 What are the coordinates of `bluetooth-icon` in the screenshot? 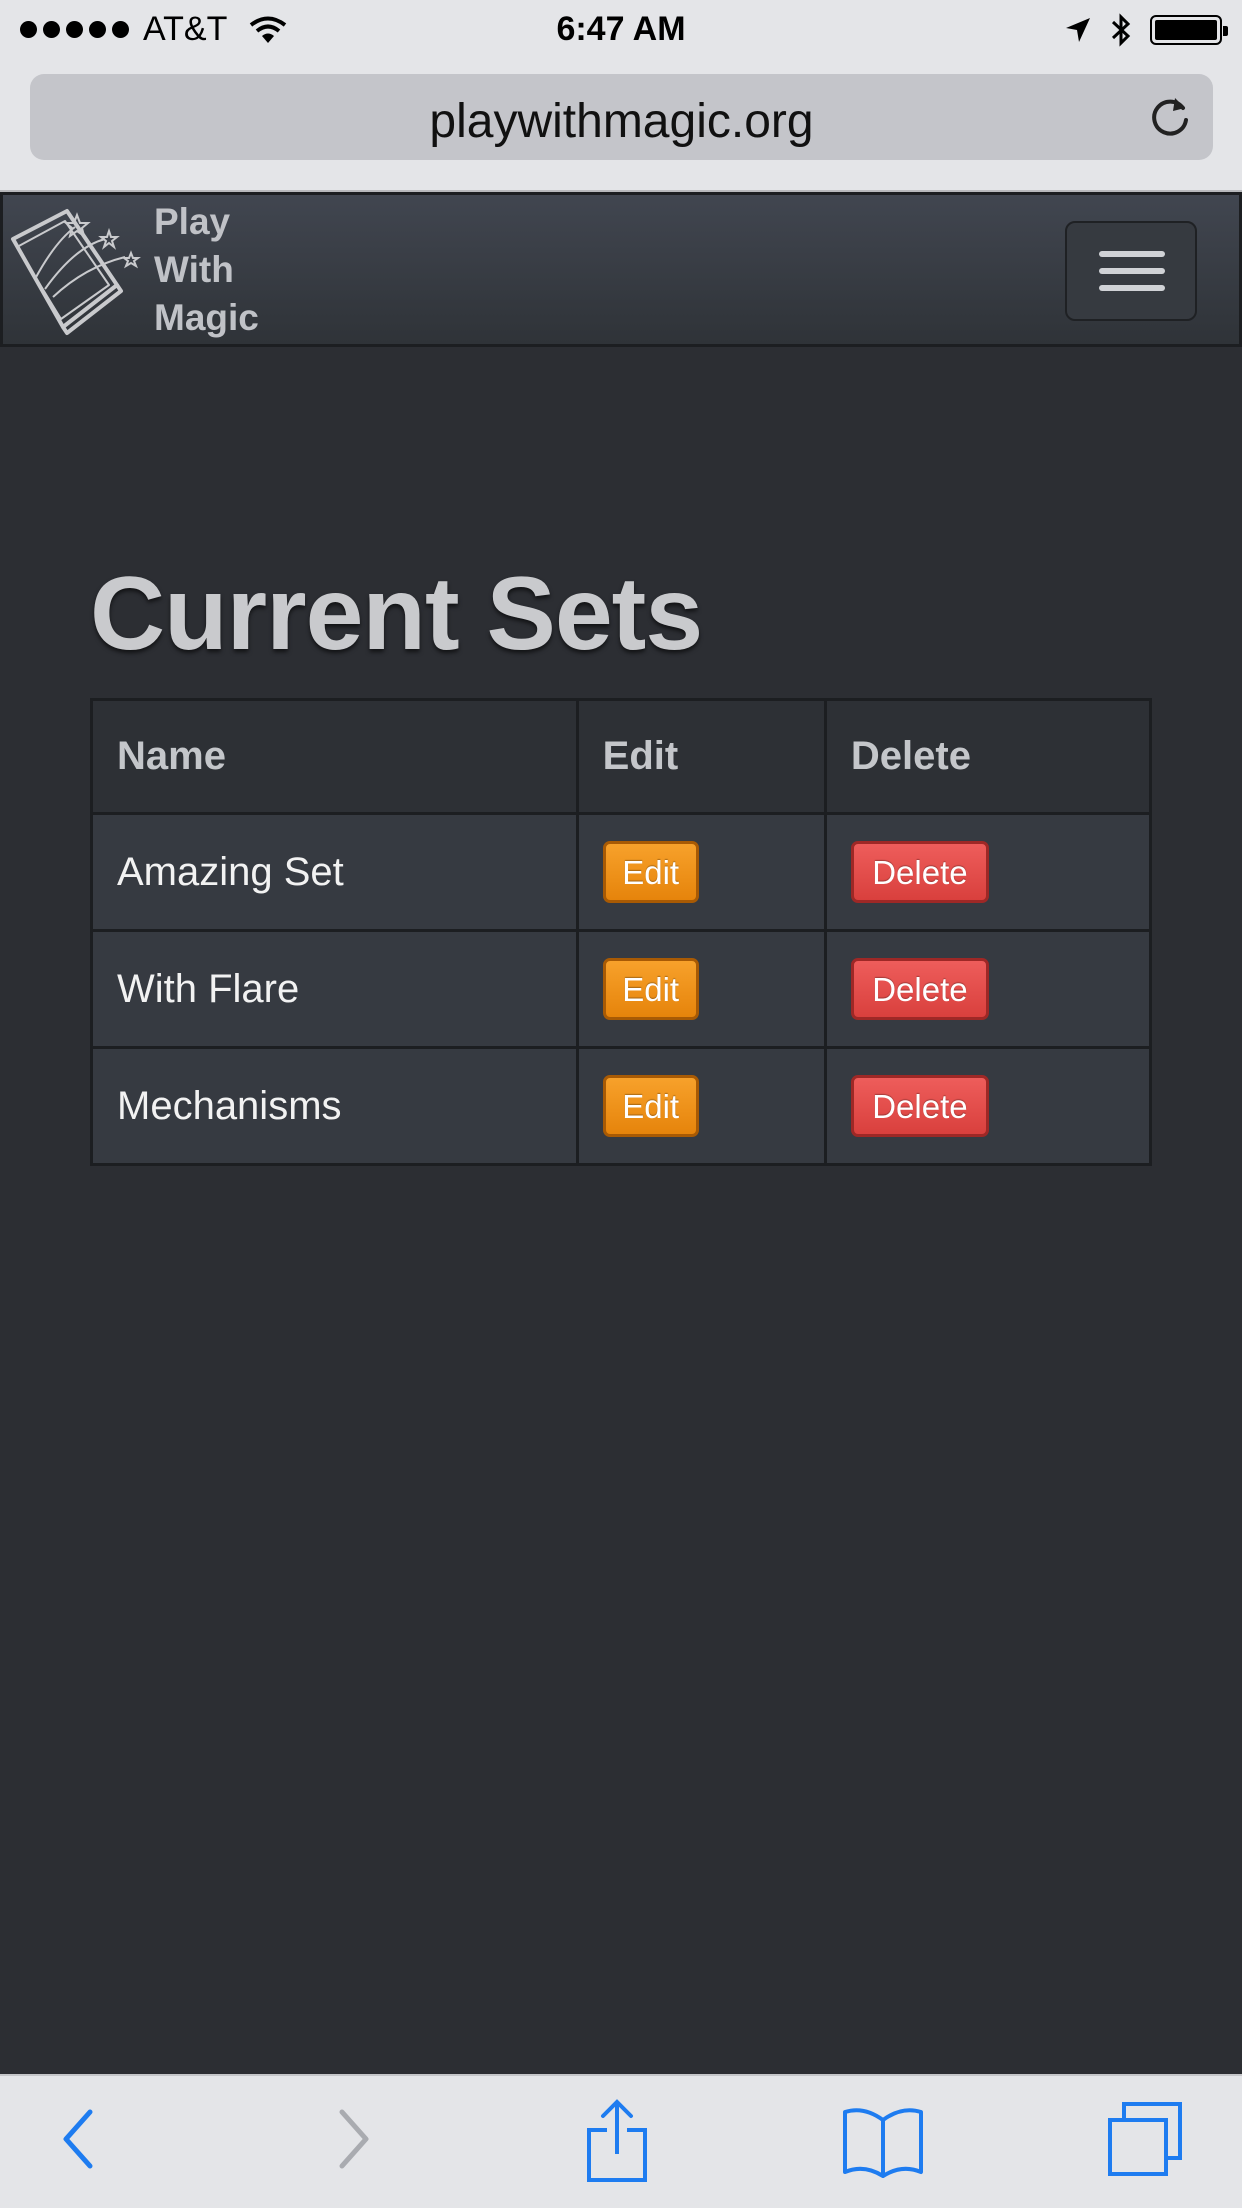 It's located at (1121, 30).